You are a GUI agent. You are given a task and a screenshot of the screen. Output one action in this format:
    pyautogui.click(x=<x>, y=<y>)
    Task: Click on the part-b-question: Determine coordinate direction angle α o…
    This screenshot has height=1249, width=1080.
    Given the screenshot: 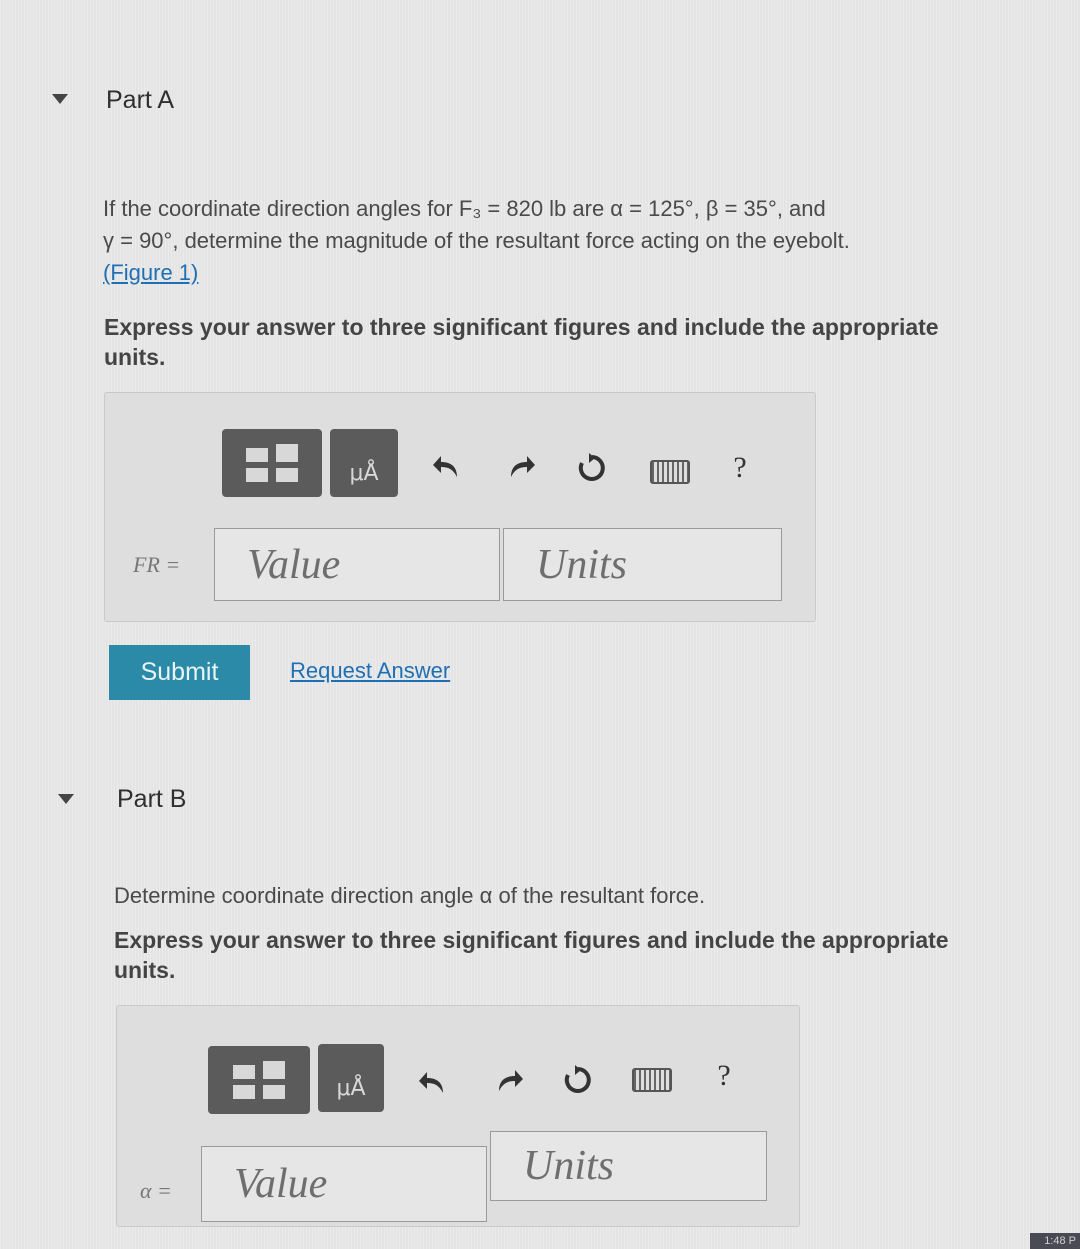 What is the action you would take?
    pyautogui.click(x=410, y=895)
    